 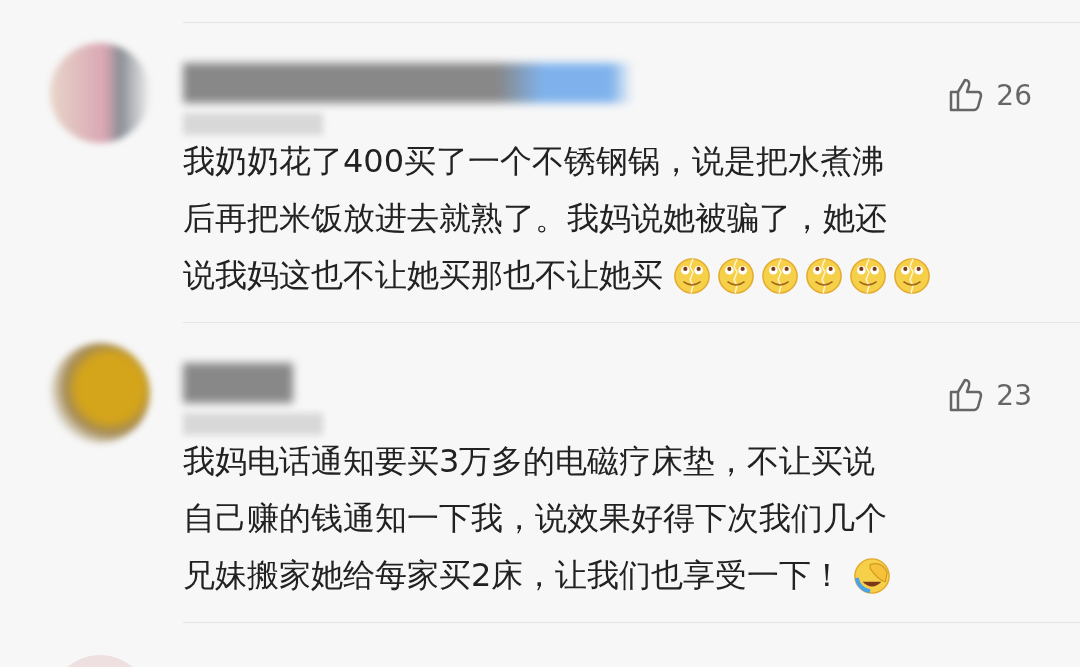 I want to click on comment-text: 我奶奶花了400买了一个不锈钢锅，说是把水煮沸, so click(x=534, y=161).